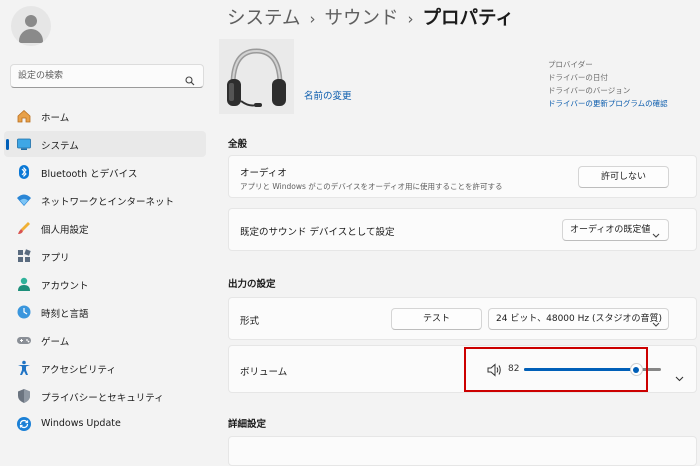 The width and height of the screenshot is (700, 466). I want to click on breadcrumb: システム › サウンド › プロパティ, so click(370, 17).